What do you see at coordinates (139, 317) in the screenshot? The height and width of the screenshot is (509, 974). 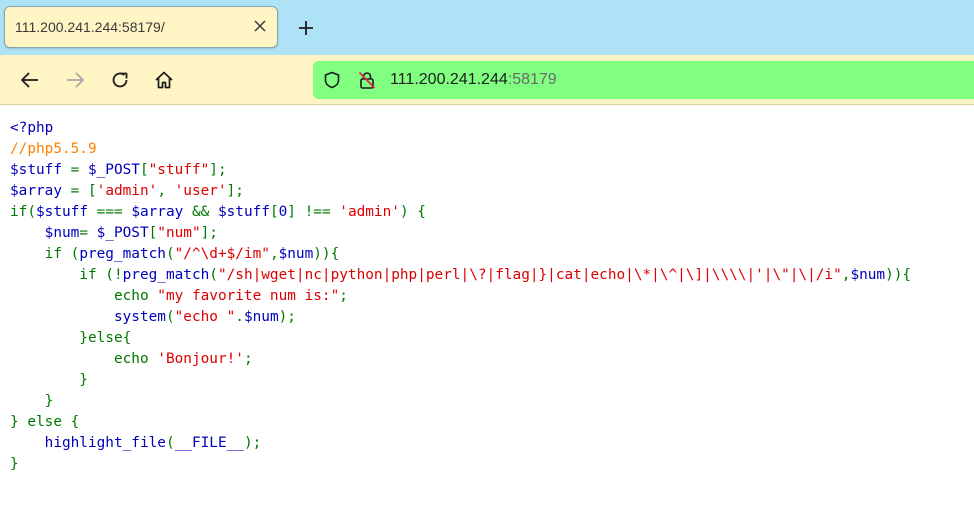 I see `code-token: system` at bounding box center [139, 317].